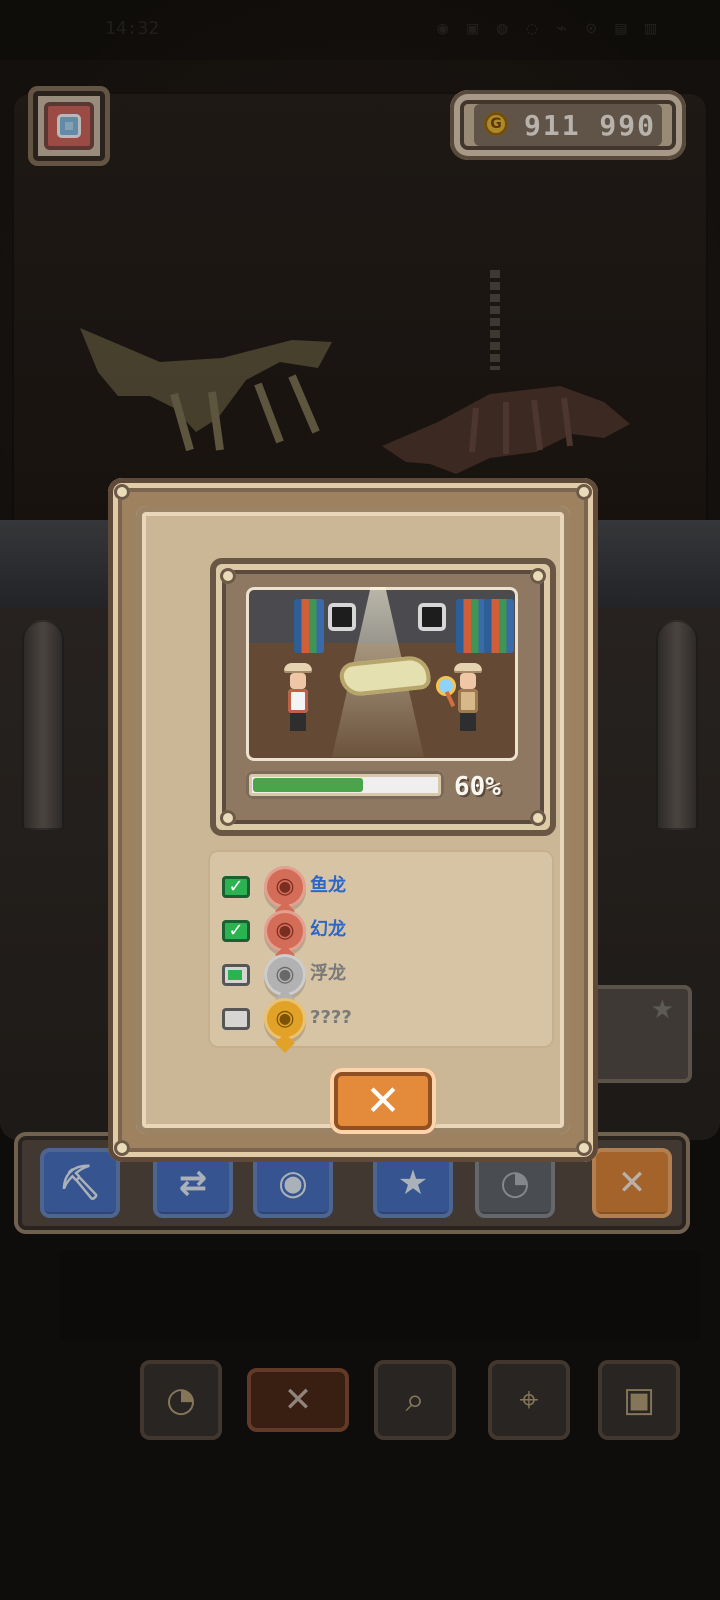 This screenshot has width=720, height=1600. What do you see at coordinates (446, 686) in the screenshot?
I see `magnifier-icon` at bounding box center [446, 686].